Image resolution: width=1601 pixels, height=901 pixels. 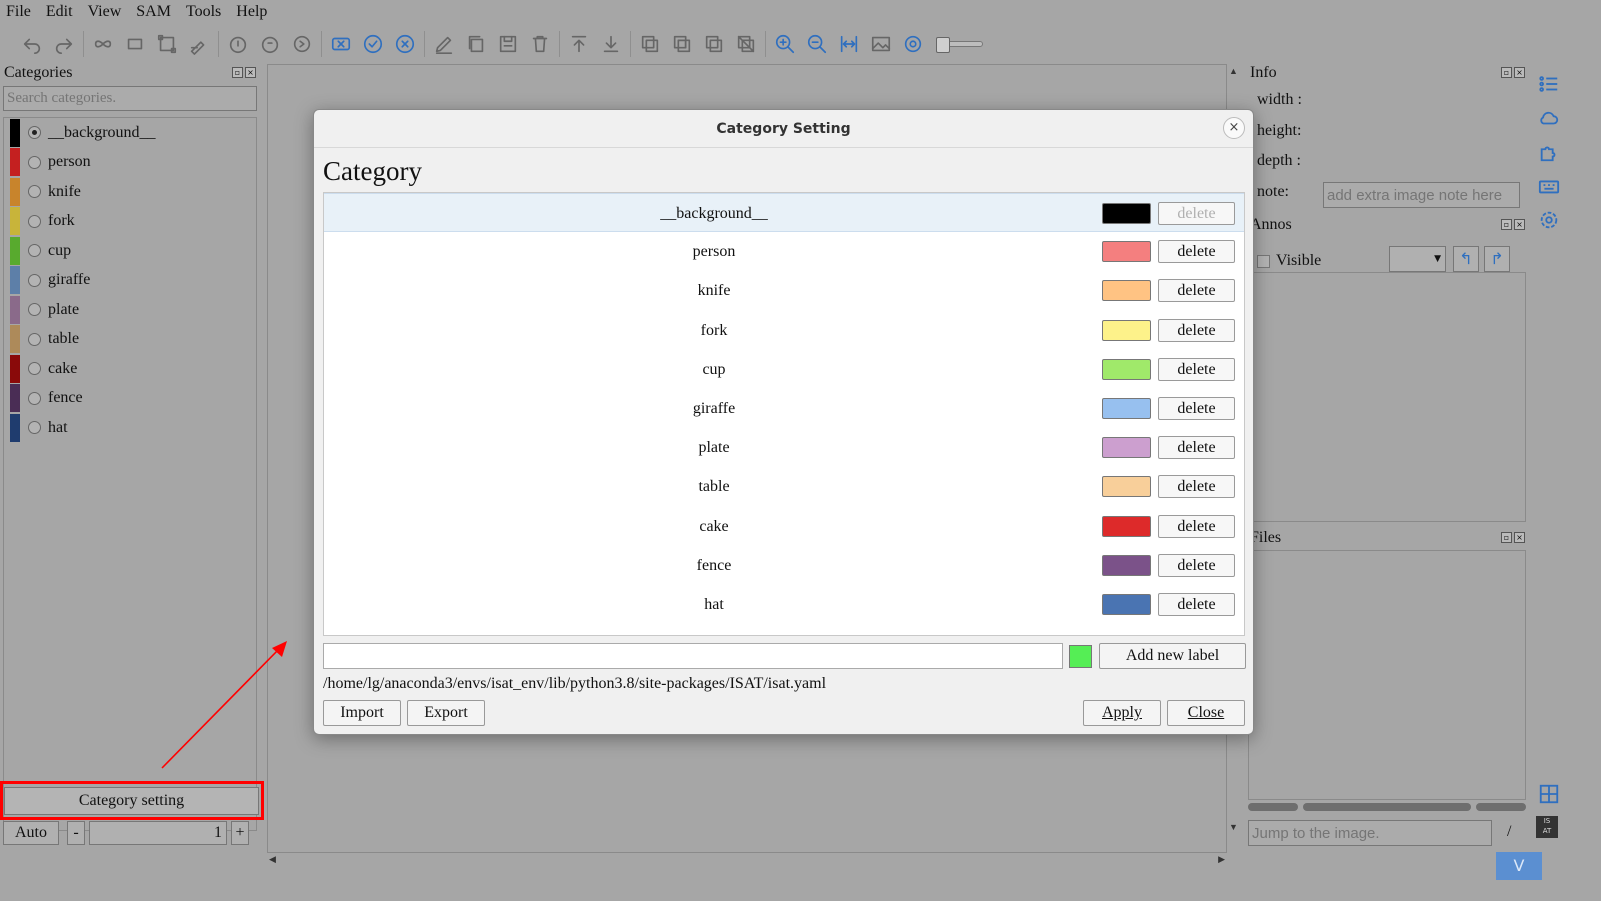 What do you see at coordinates (714, 290) in the screenshot?
I see `category-name: knife` at bounding box center [714, 290].